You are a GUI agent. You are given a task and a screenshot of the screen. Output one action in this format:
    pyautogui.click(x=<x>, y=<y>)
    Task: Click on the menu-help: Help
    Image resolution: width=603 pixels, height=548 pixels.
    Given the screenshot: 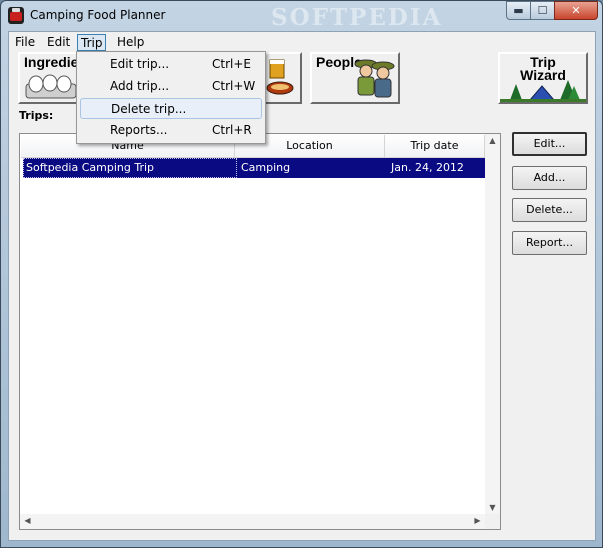 What is the action you would take?
    pyautogui.click(x=130, y=42)
    